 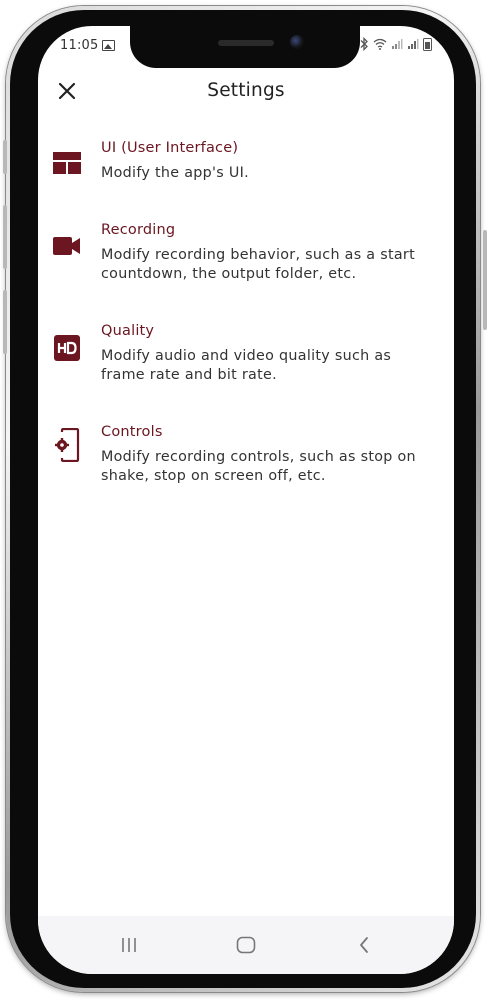 I want to click on video-camera-icon-wrap, so click(x=67, y=246).